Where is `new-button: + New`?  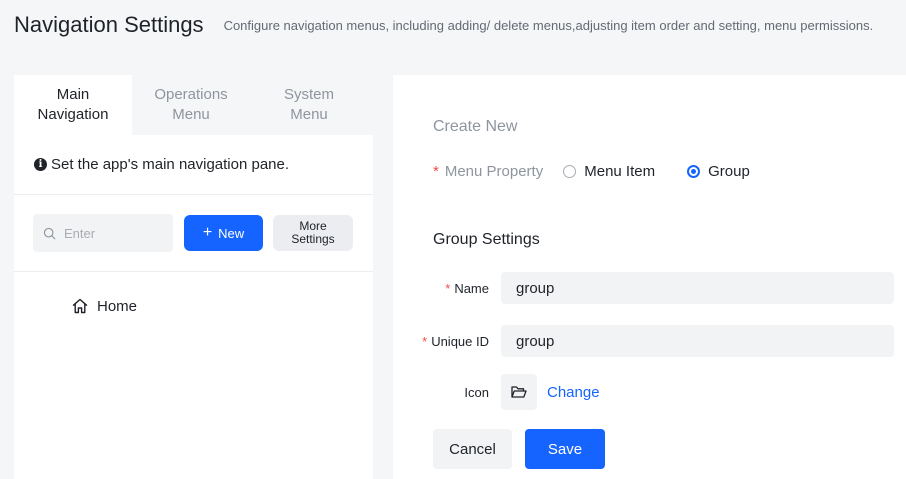
new-button: + New is located at coordinates (223, 233).